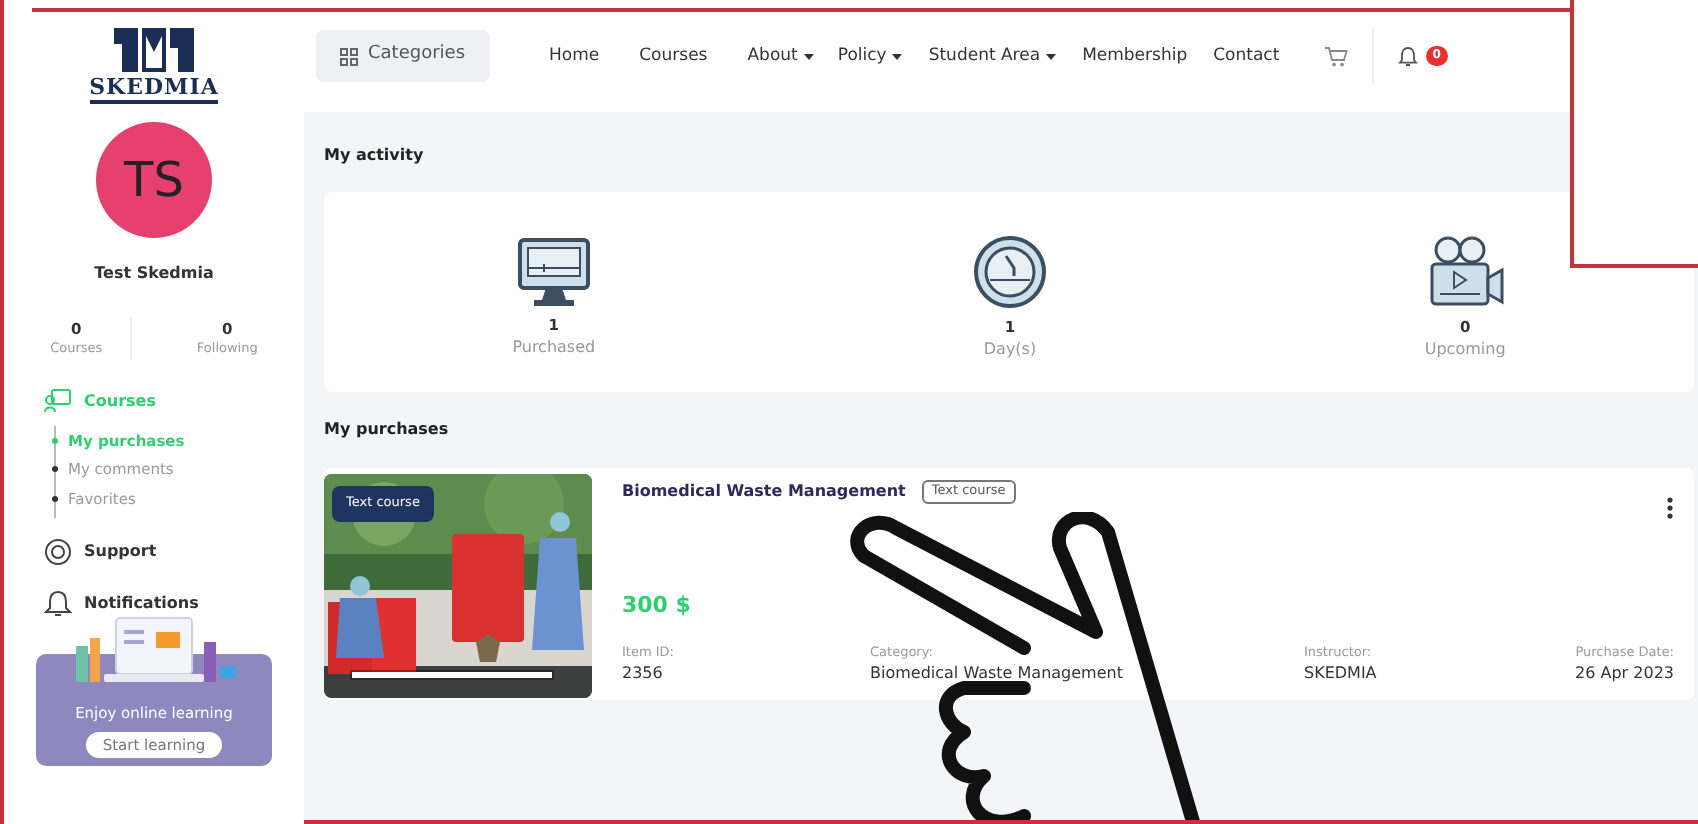 This screenshot has height=824, width=1698. Describe the element at coordinates (1465, 350) in the screenshot. I see `stat-label: Upcoming` at that location.